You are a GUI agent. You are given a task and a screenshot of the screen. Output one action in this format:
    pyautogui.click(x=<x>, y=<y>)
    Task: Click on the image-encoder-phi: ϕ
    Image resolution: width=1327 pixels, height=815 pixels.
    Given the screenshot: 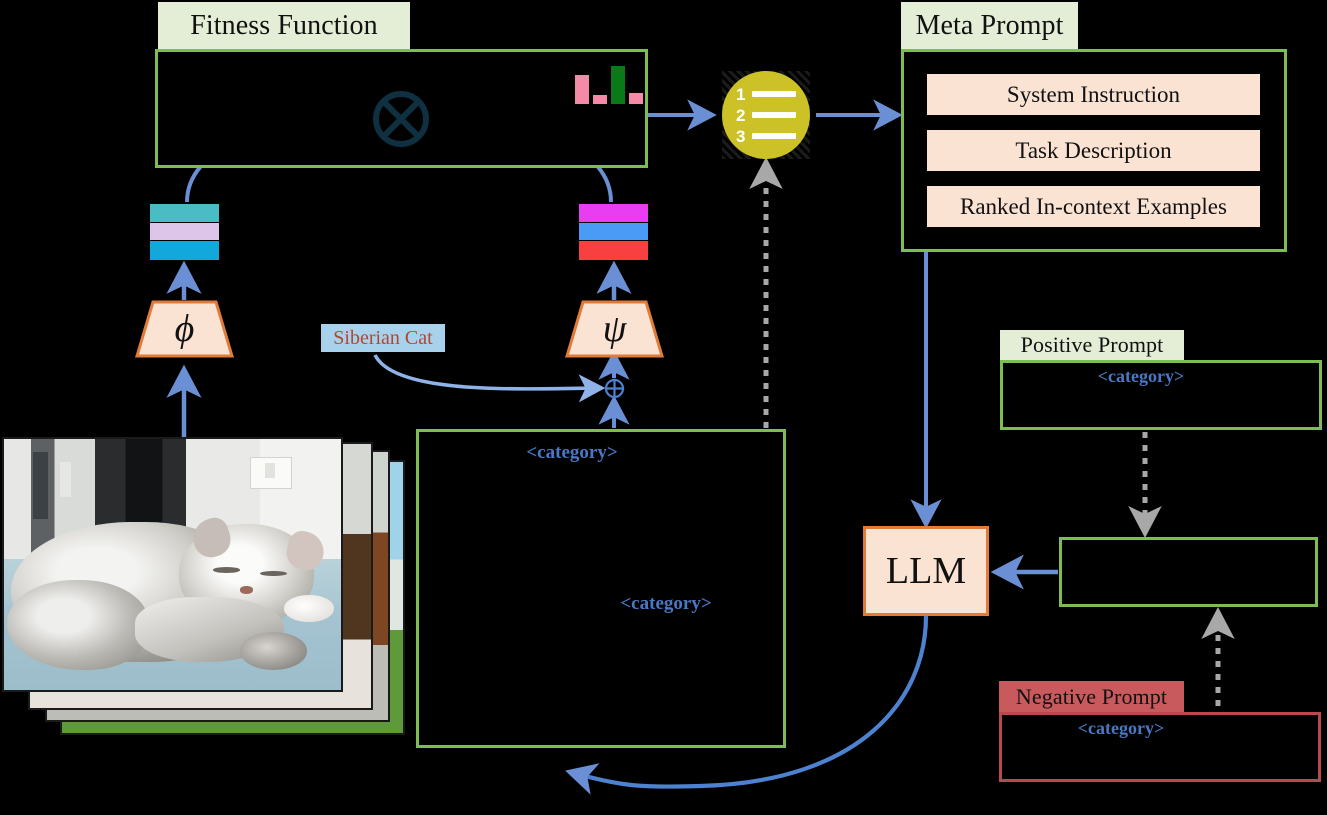 What is the action you would take?
    pyautogui.click(x=184, y=329)
    